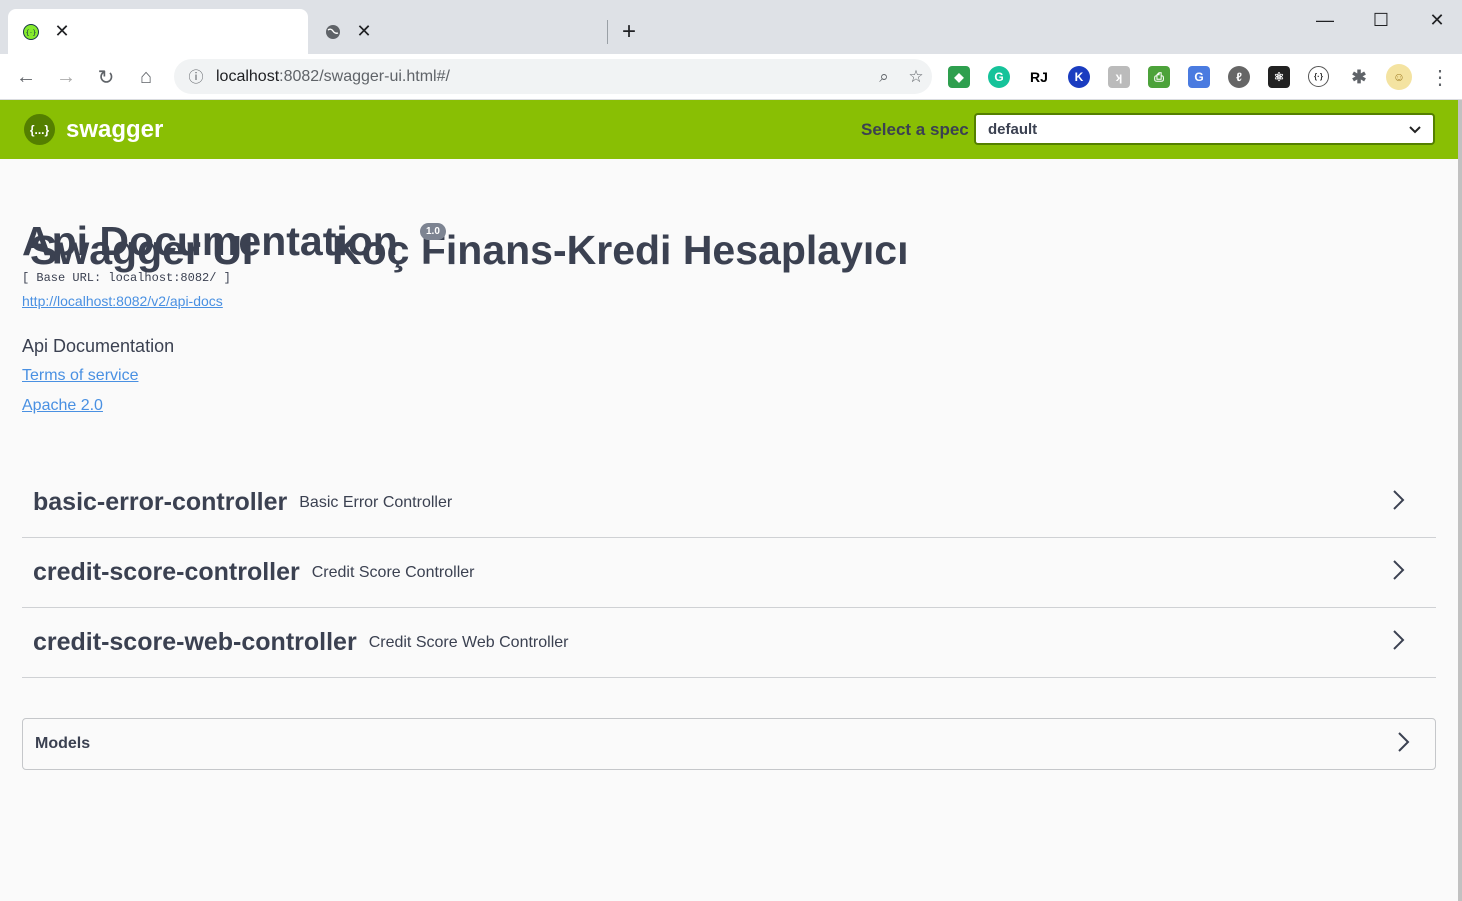 This screenshot has height=901, width=1462. Describe the element at coordinates (542, 77) in the screenshot. I see `url-text: localhost:8082/swagger-ui.html#/` at that location.